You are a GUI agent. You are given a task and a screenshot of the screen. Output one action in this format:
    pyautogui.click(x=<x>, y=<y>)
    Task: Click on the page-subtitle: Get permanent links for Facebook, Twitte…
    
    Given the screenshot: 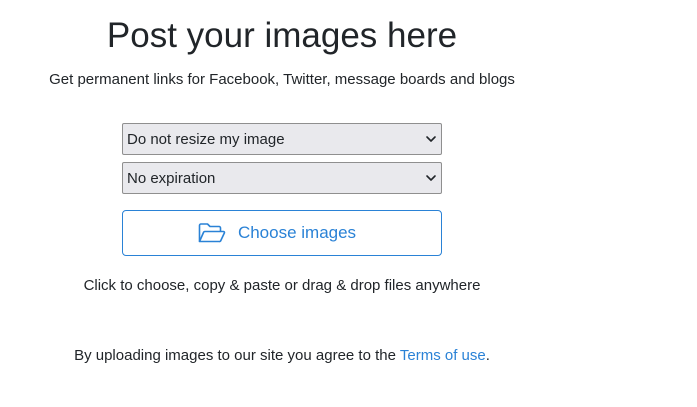 What is the action you would take?
    pyautogui.click(x=282, y=79)
    